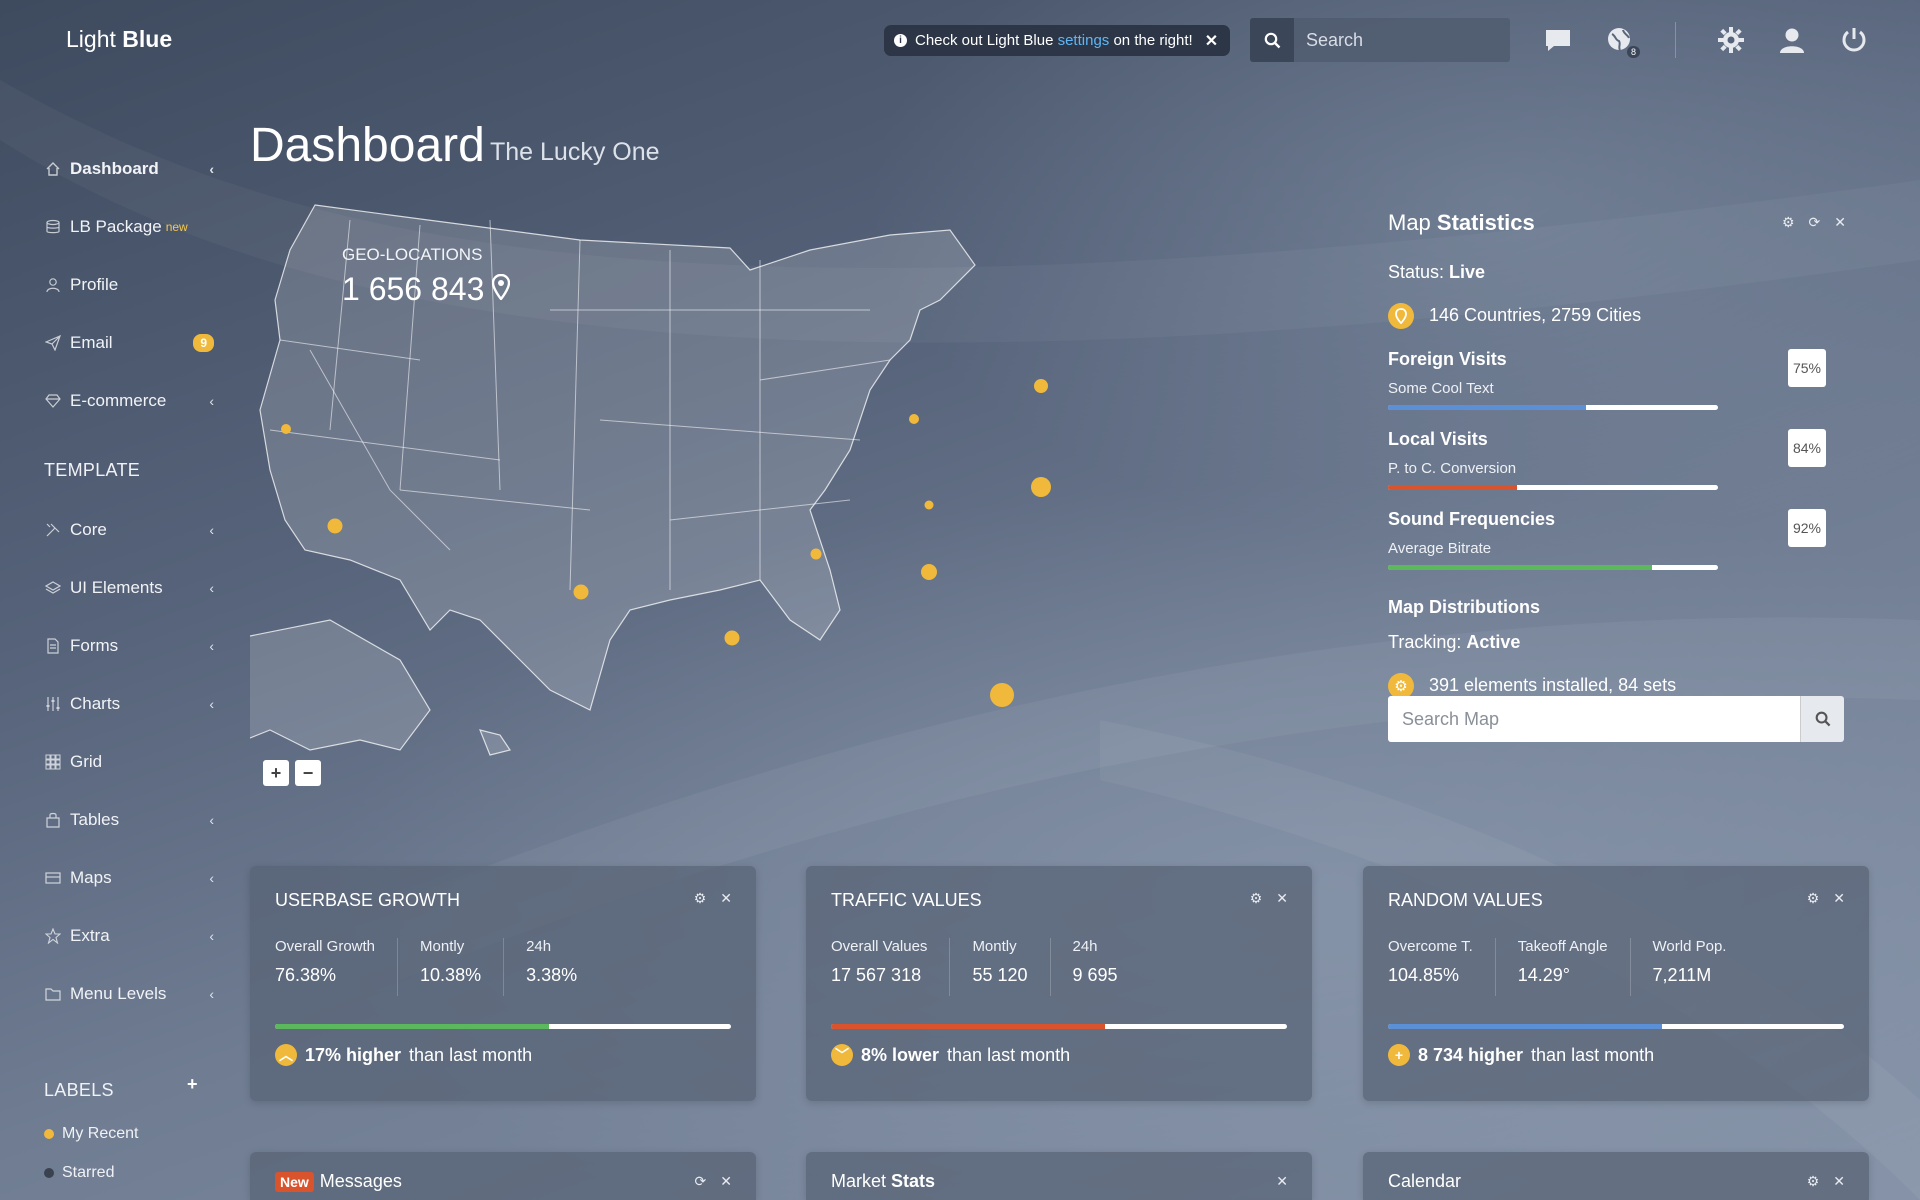  What do you see at coordinates (1153, 40) in the screenshot?
I see `notice-text-after: on the right!` at bounding box center [1153, 40].